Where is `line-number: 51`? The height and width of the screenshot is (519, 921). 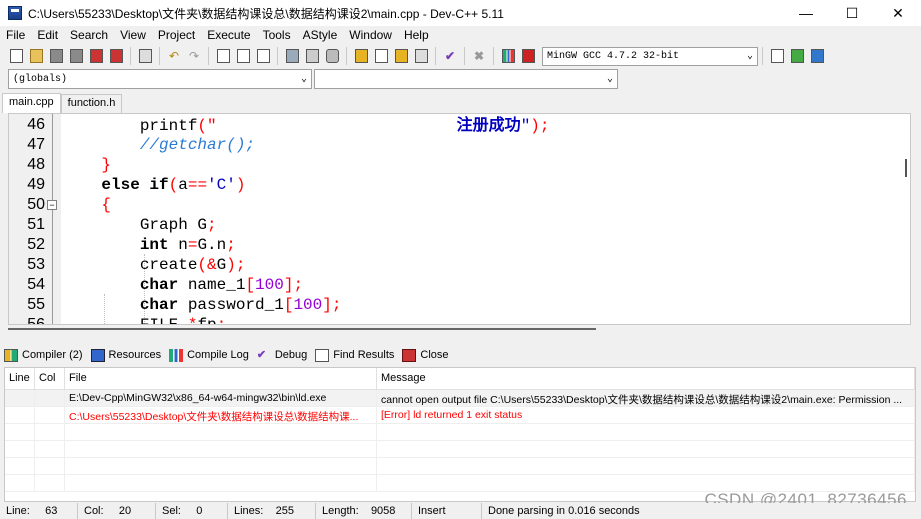
line-number: 51 is located at coordinates (36, 224).